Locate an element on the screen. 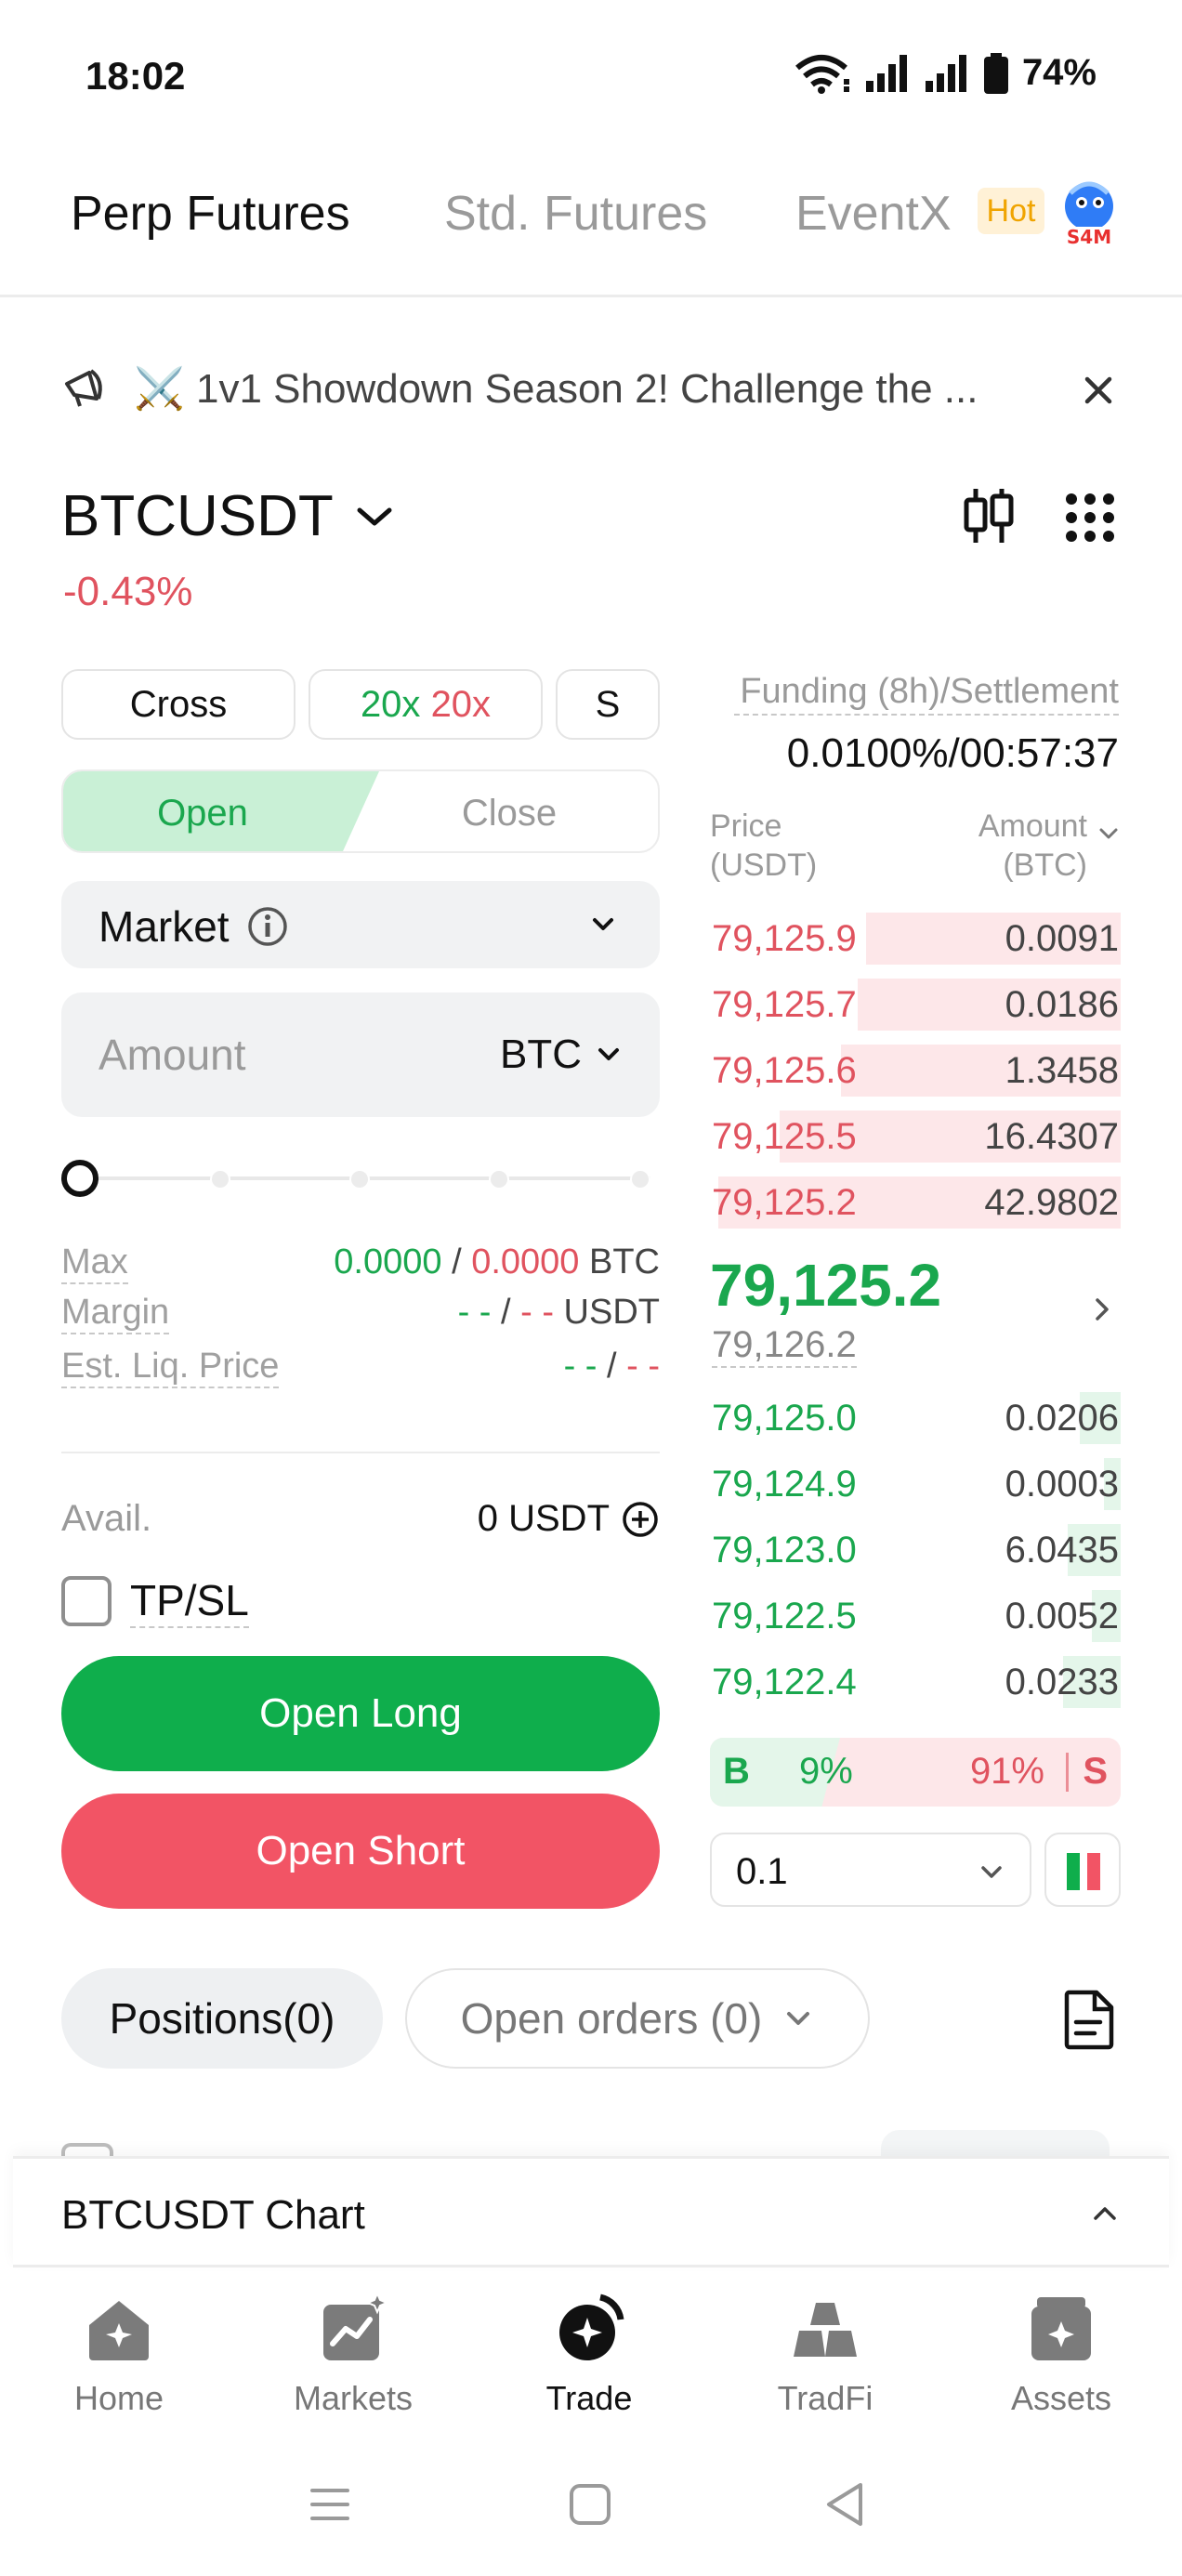 The width and height of the screenshot is (1182, 2576). info-icon is located at coordinates (267, 926).